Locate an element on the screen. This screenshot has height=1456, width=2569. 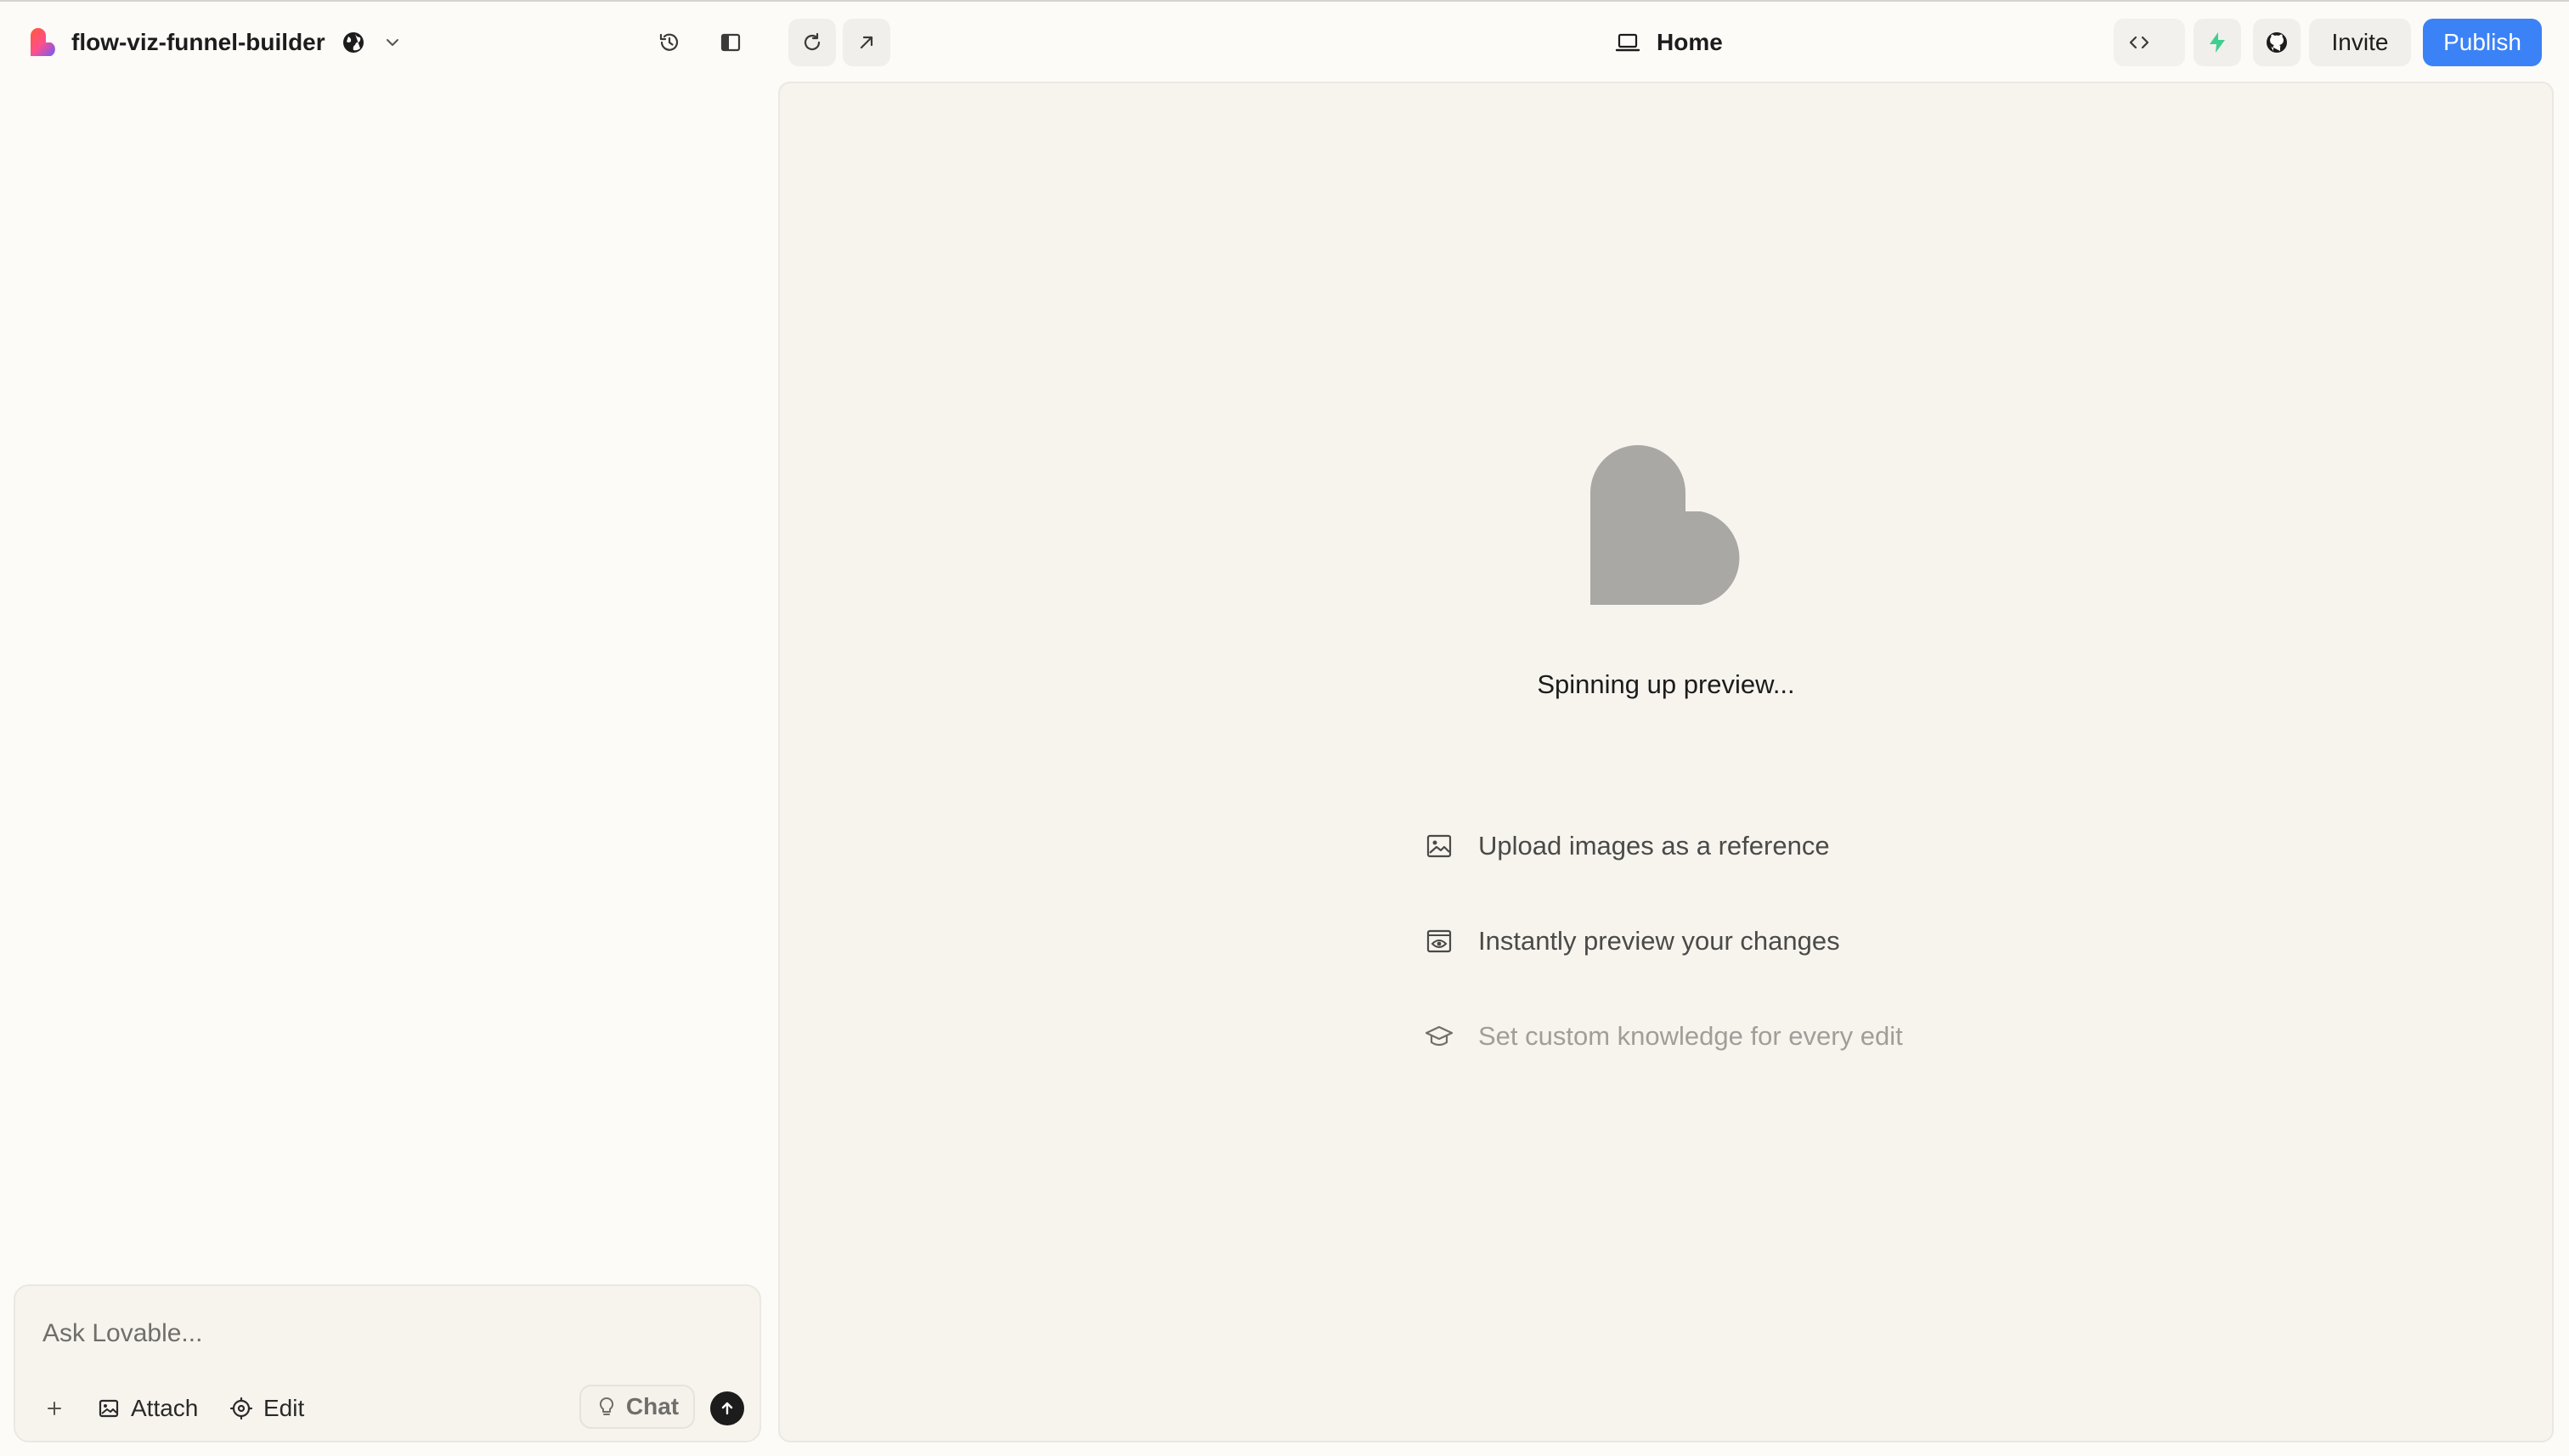
sidebar-toggle-icon is located at coordinates (731, 43).